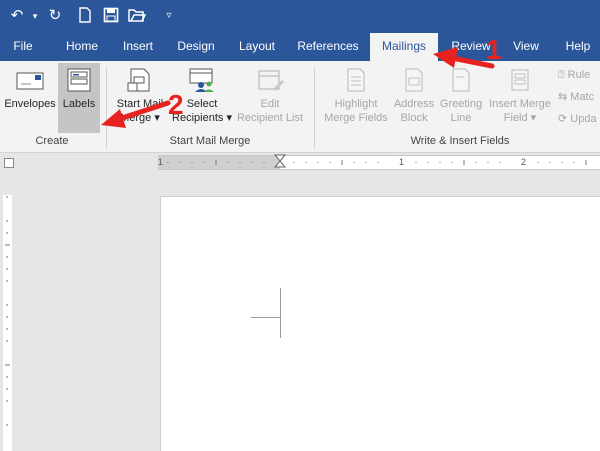 The height and width of the screenshot is (451, 600). Describe the element at coordinates (404, 47) in the screenshot. I see `tab-mailings: Mailings` at that location.